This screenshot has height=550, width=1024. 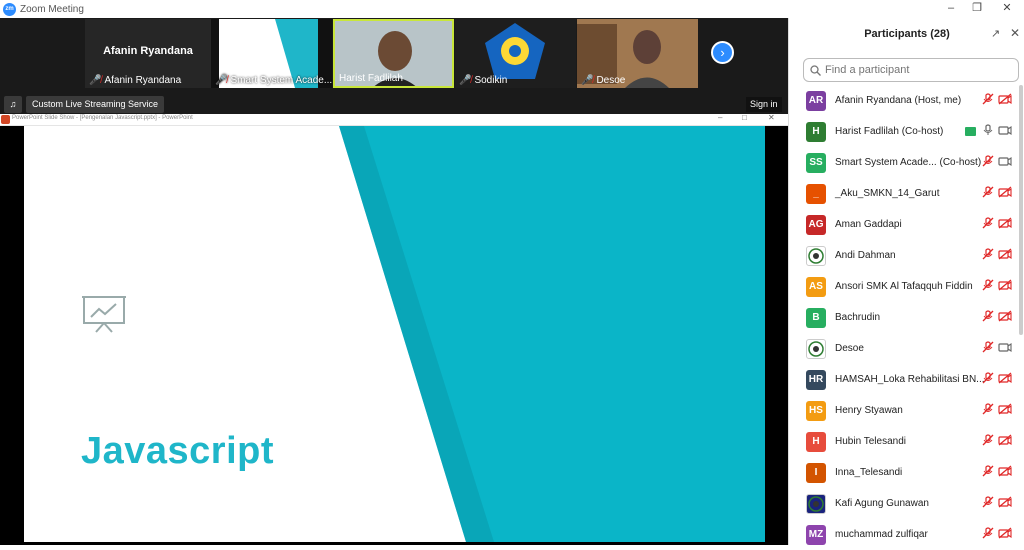 I want to click on participant-name: Andi Dahman, so click(x=865, y=255).